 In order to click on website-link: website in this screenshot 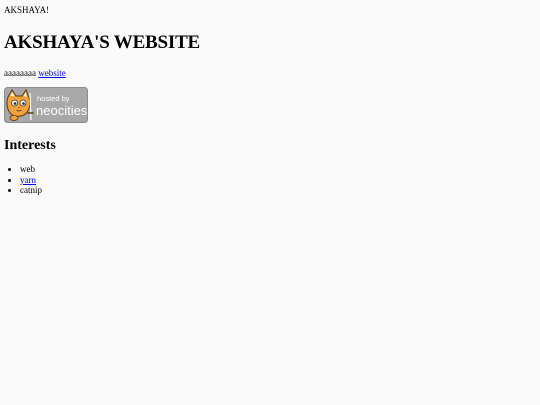, I will do `click(52, 73)`.